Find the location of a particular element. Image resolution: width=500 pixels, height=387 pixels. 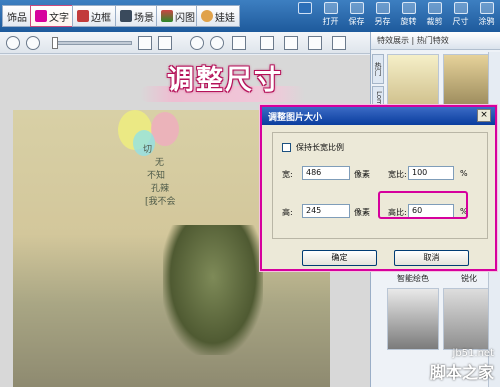

doll-icon is located at coordinates (207, 16).